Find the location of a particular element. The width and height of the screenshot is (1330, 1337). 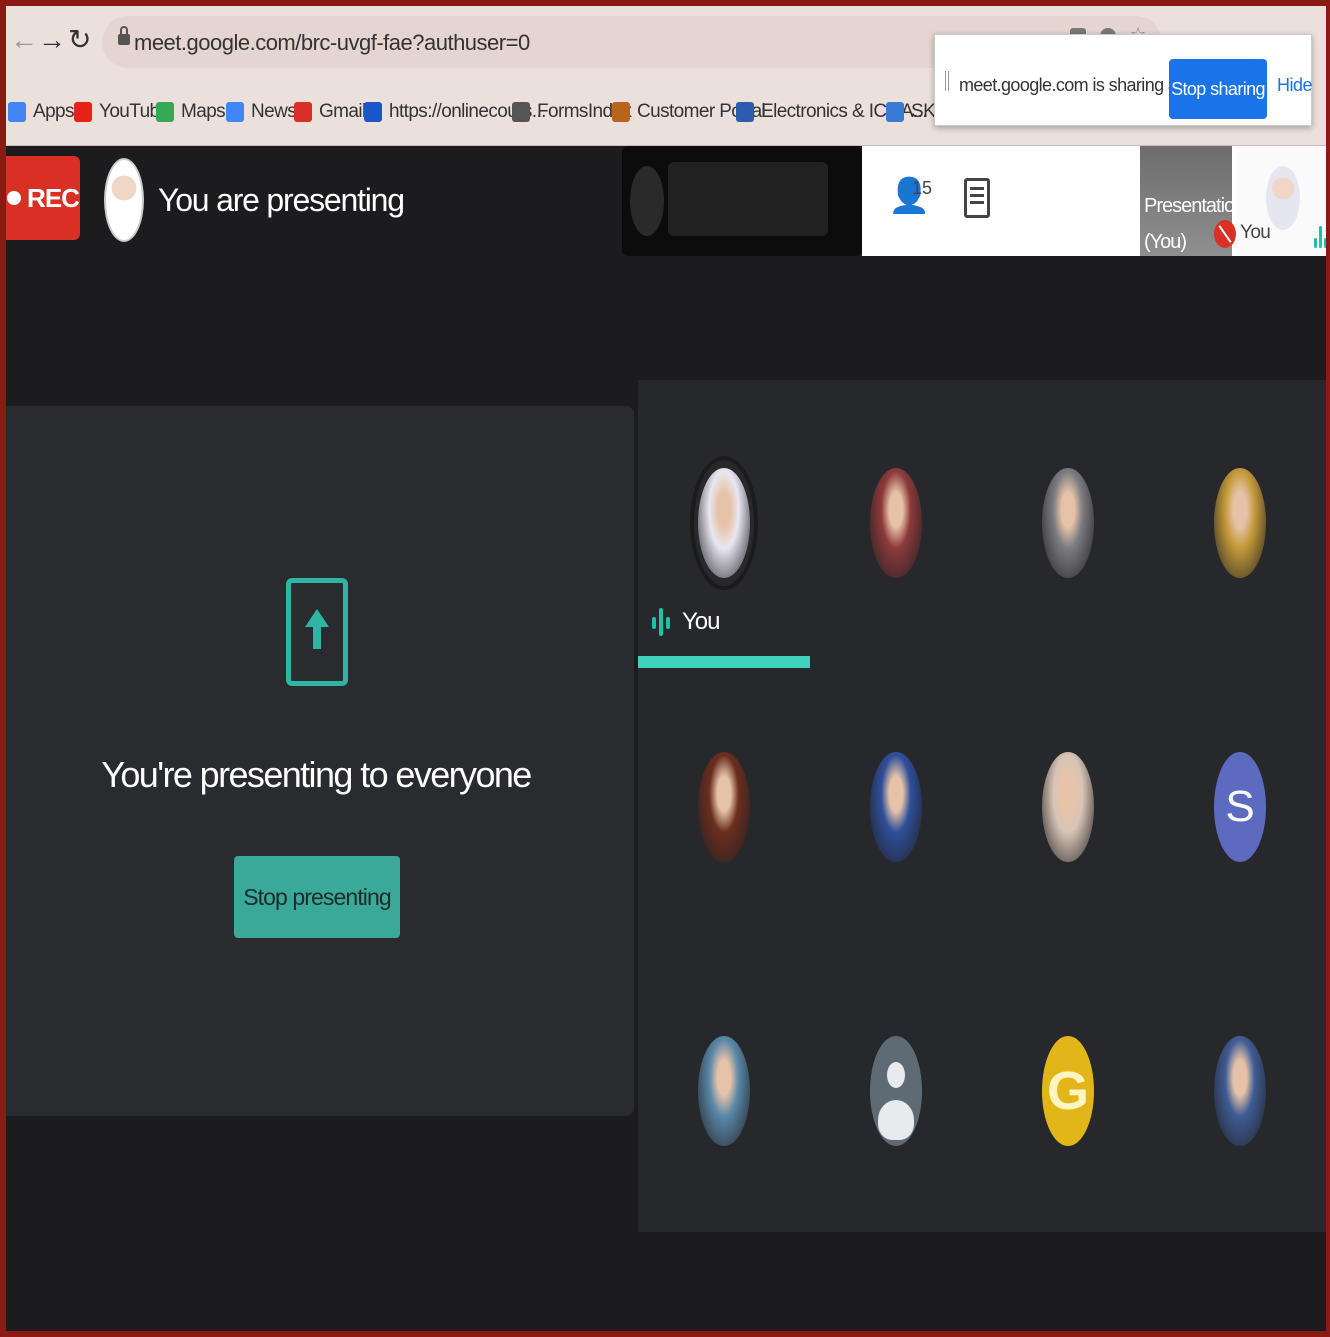

bookmark-label: Gmail is located at coordinates (342, 111).